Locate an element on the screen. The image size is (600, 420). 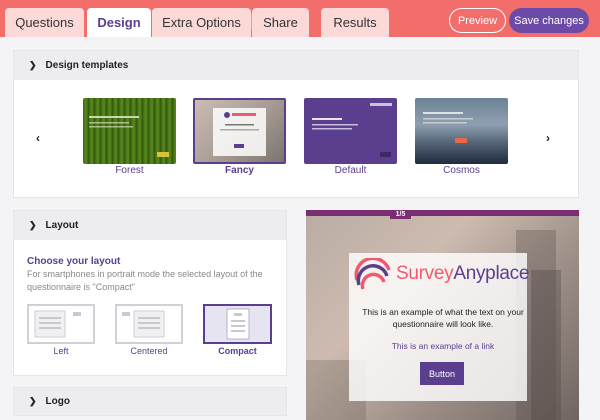
layout-compact-illustration is located at coordinates (238, 324).